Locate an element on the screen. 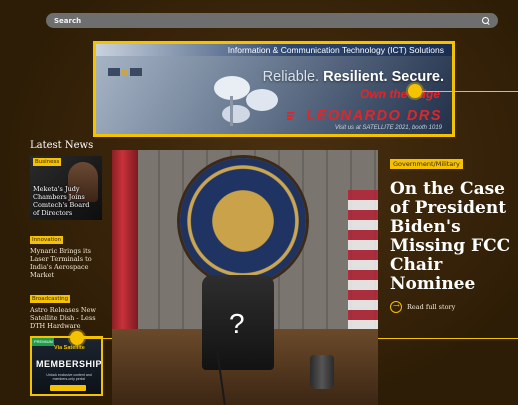  arrow-right-icon is located at coordinates (396, 307).